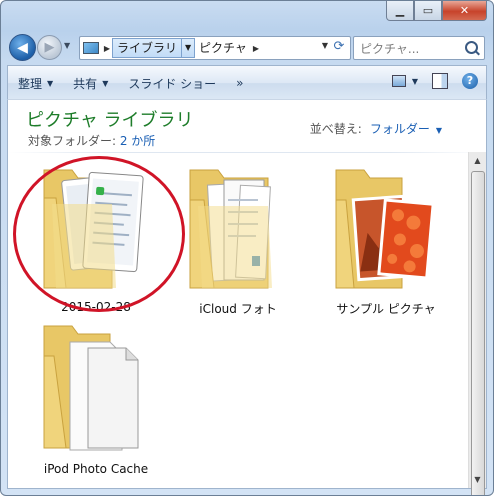 The width and height of the screenshot is (494, 496). I want to click on minimize-button: ▁, so click(400, 11).